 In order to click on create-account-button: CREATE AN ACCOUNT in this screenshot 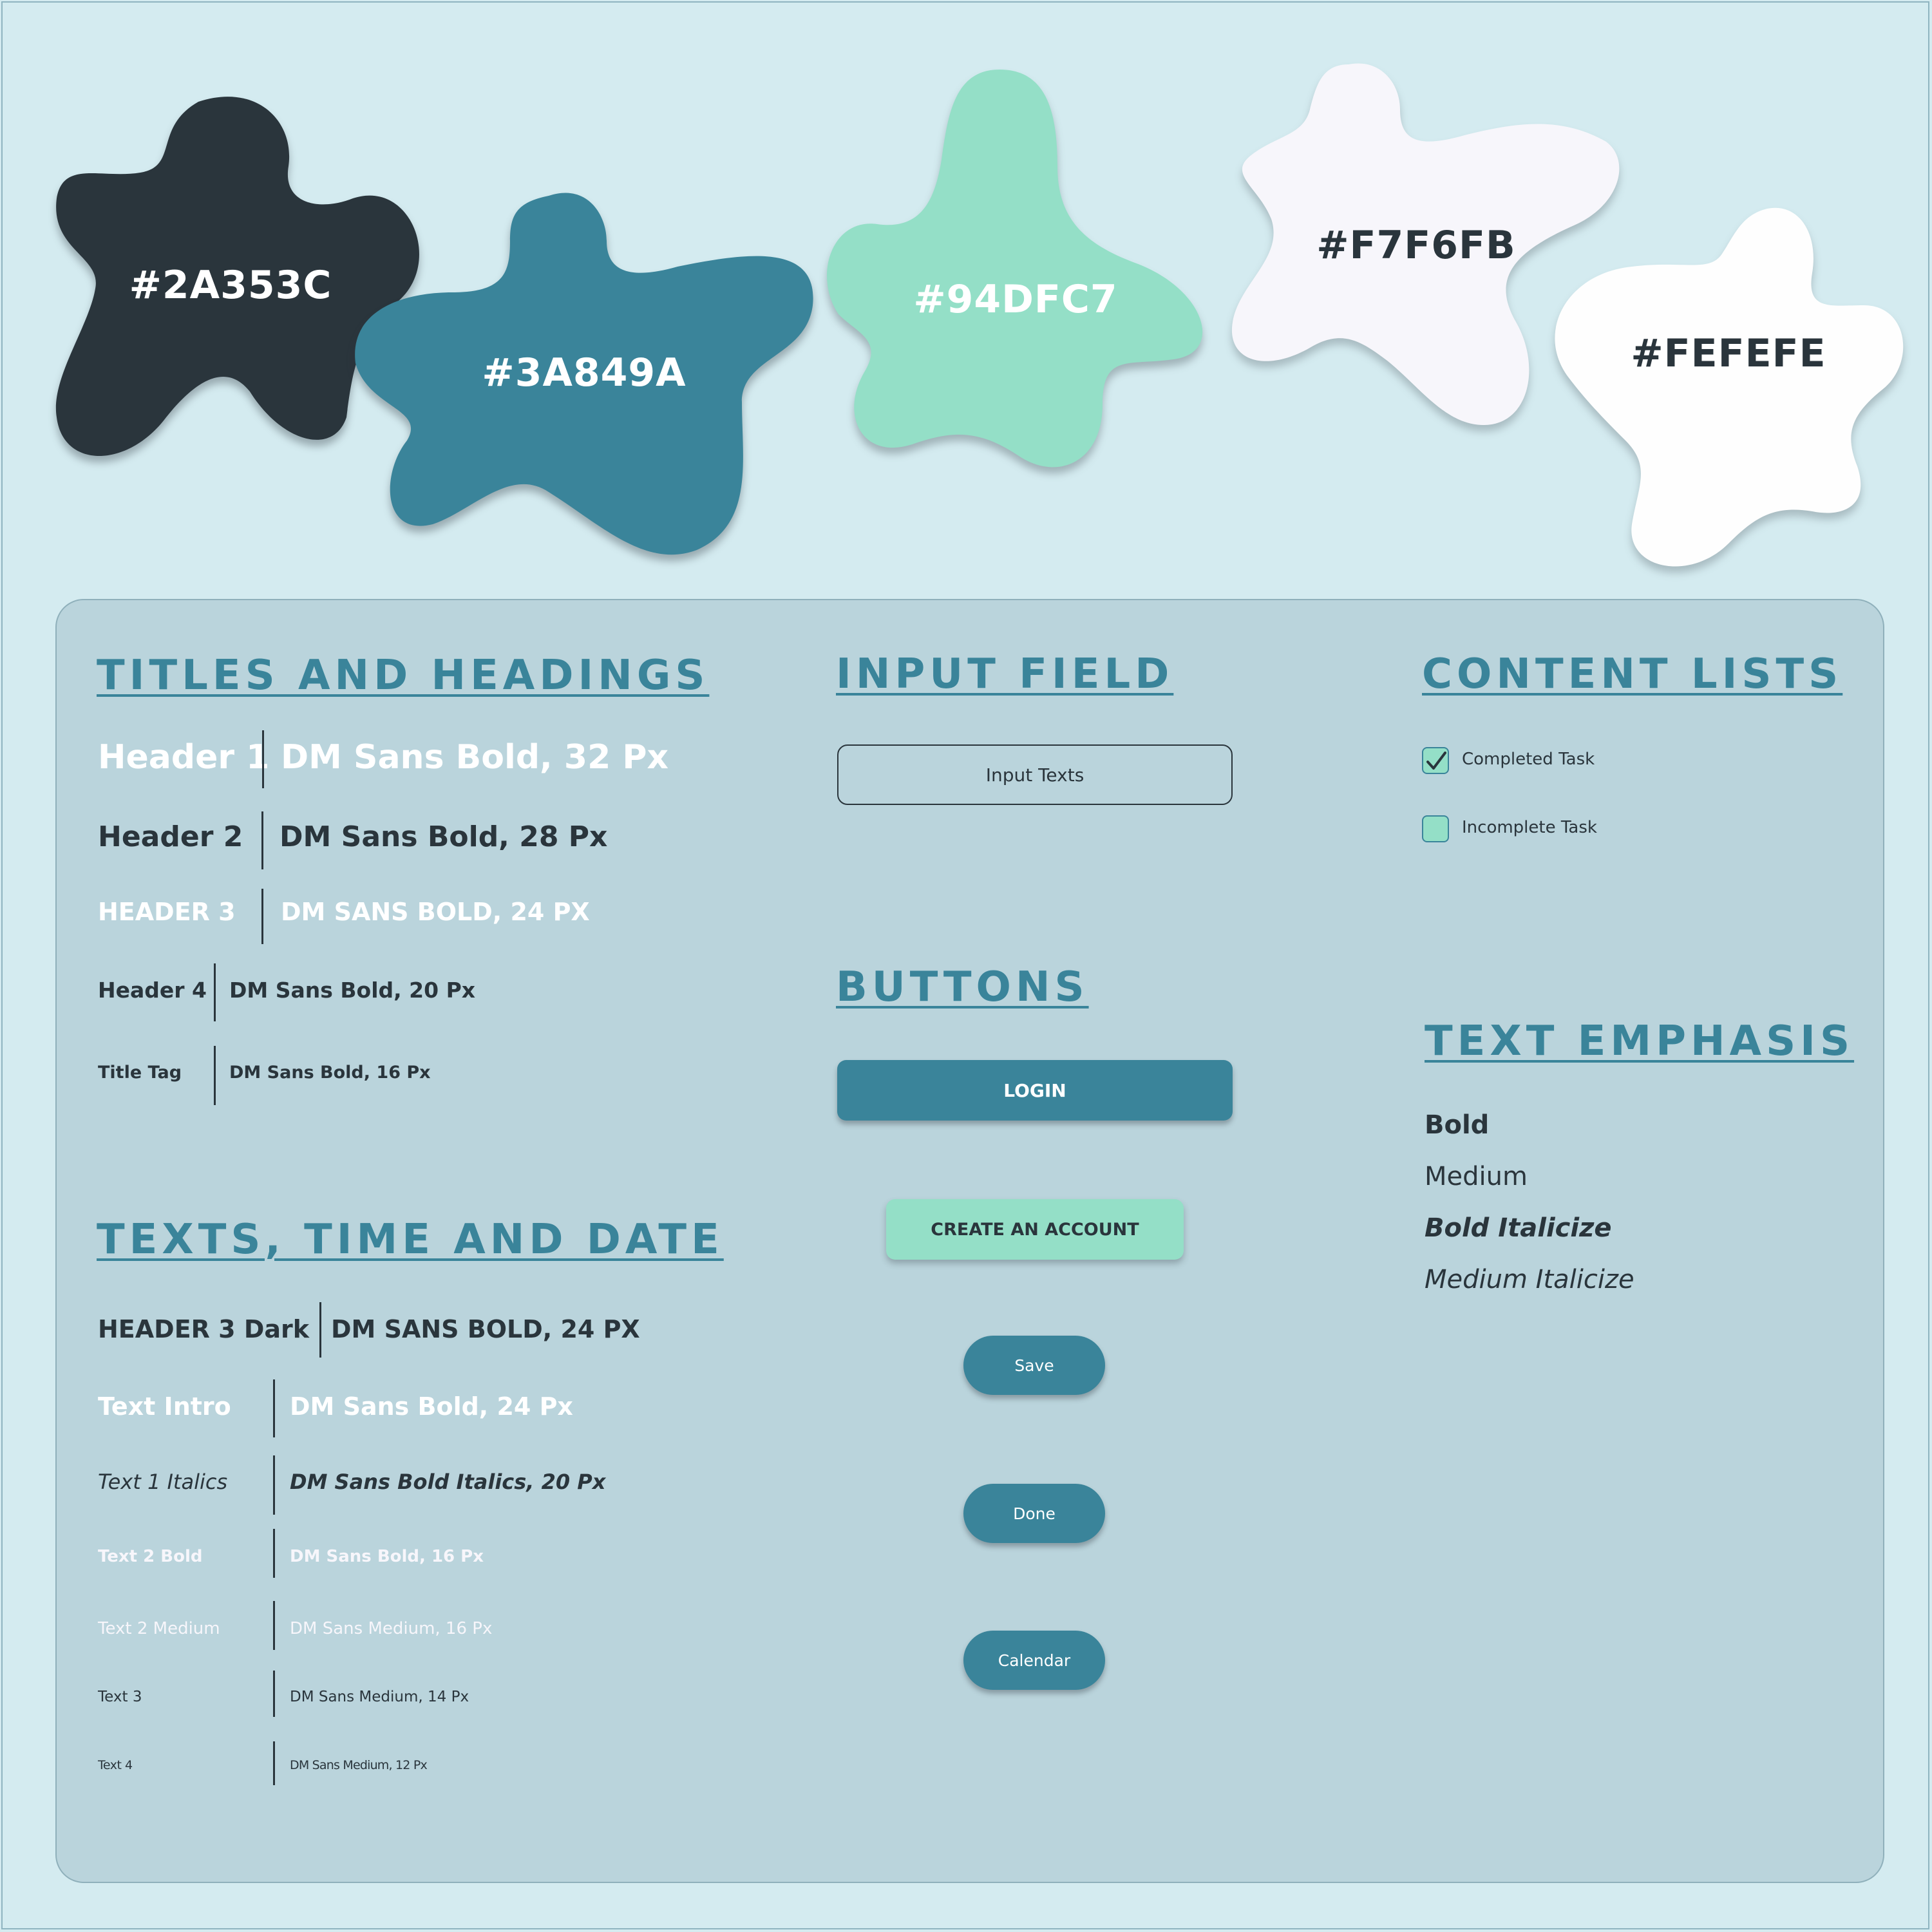, I will do `click(1035, 1229)`.